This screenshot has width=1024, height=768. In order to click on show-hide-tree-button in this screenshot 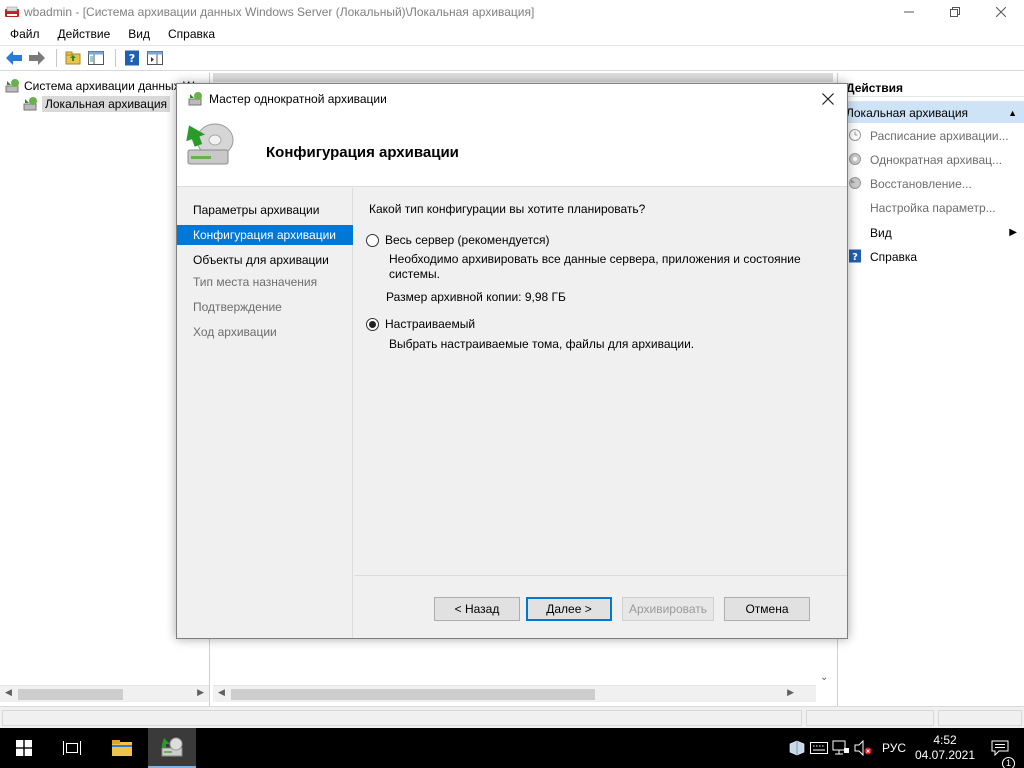, I will do `click(96, 58)`.